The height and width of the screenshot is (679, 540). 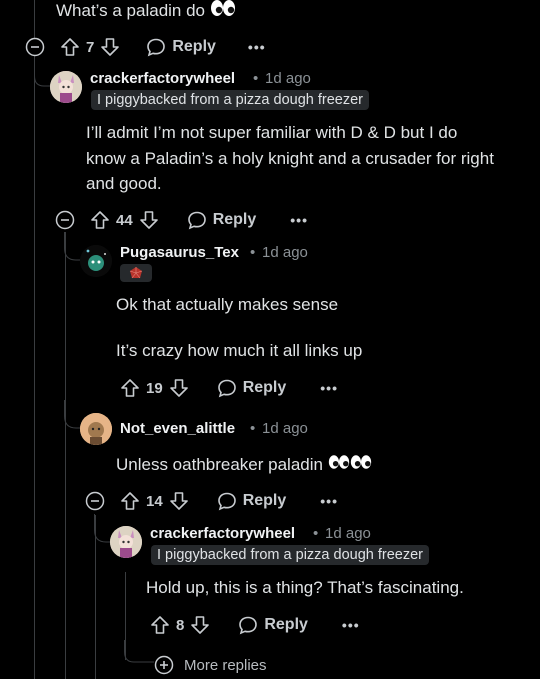 I want to click on more-replies-button: More replies, so click(x=210, y=665).